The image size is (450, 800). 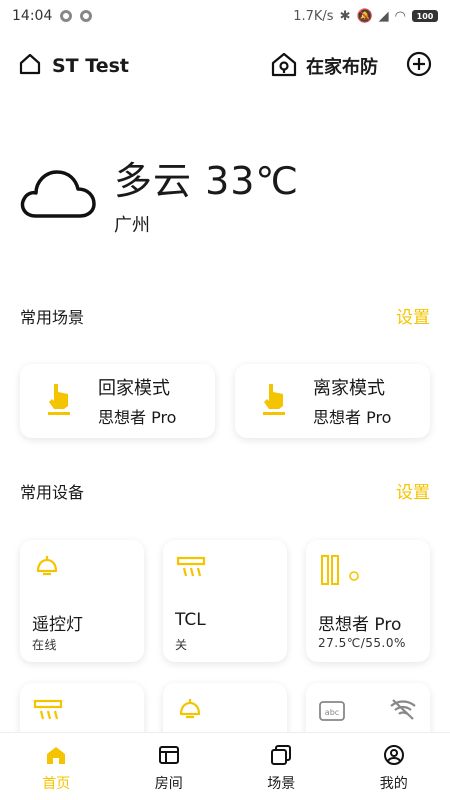 What do you see at coordinates (52, 492) in the screenshot?
I see `devices-title: 常用设备` at bounding box center [52, 492].